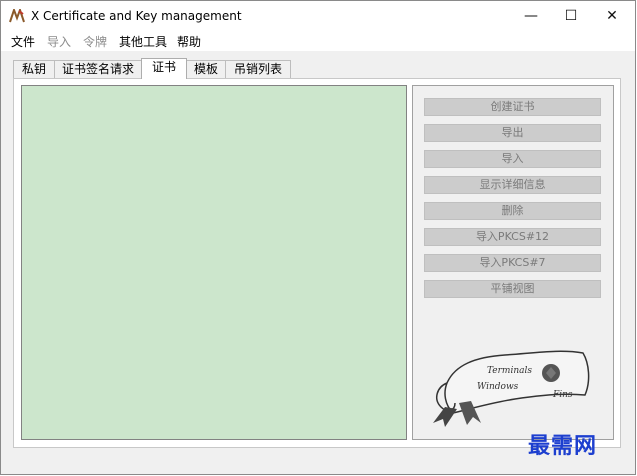 The height and width of the screenshot is (476, 637). What do you see at coordinates (512, 237) in the screenshot?
I see `import-pkcs12-button: 导入PKCS#12` at bounding box center [512, 237].